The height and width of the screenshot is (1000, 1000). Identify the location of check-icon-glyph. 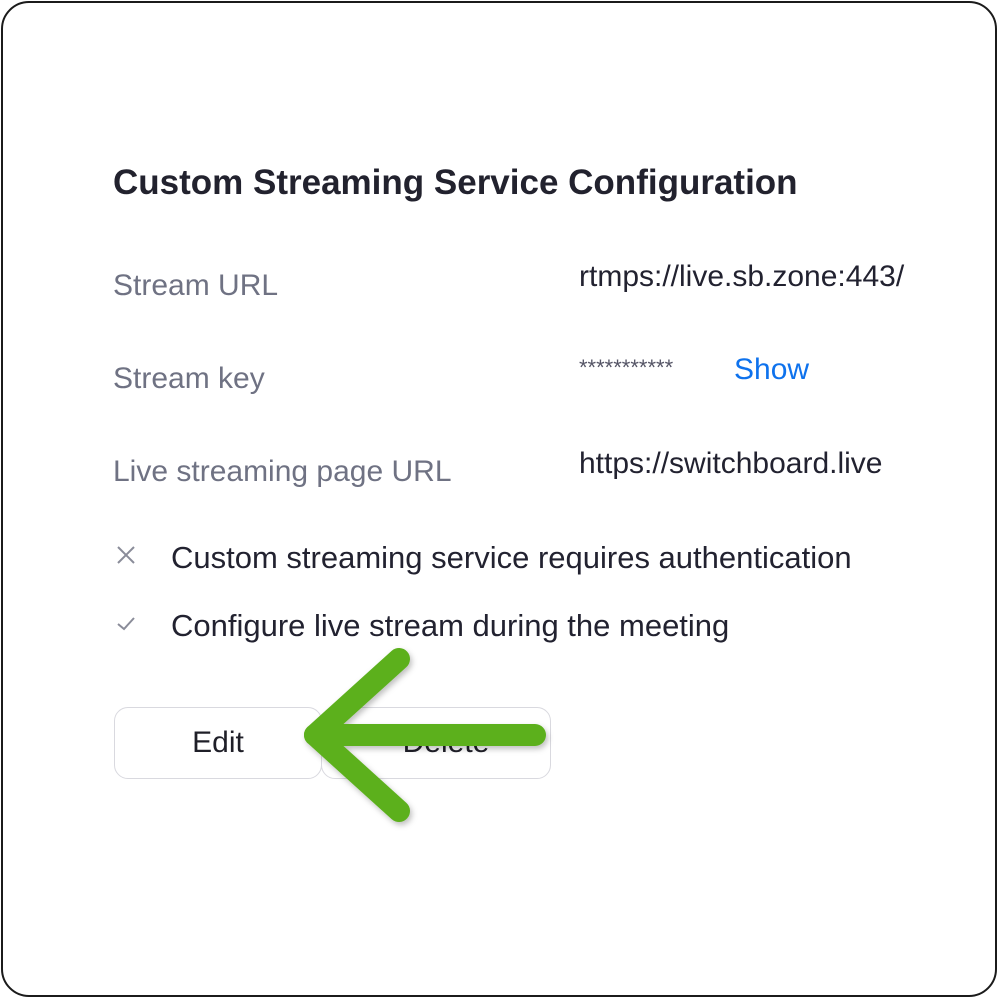
(126, 623).